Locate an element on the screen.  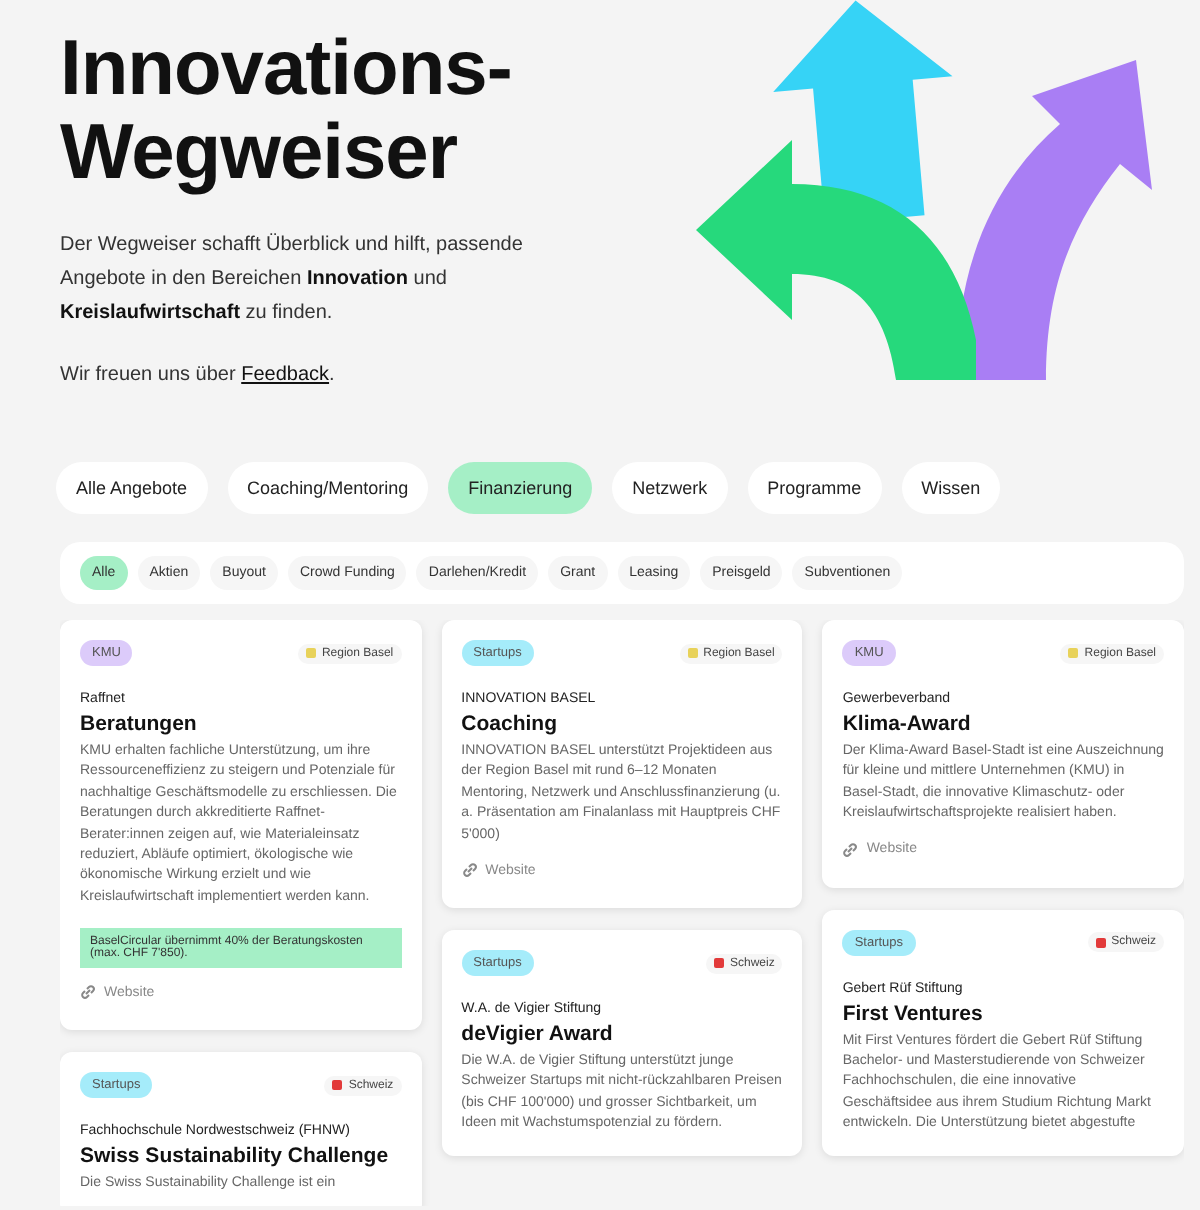
page-title: Wegweiser is located at coordinates (260, 154).